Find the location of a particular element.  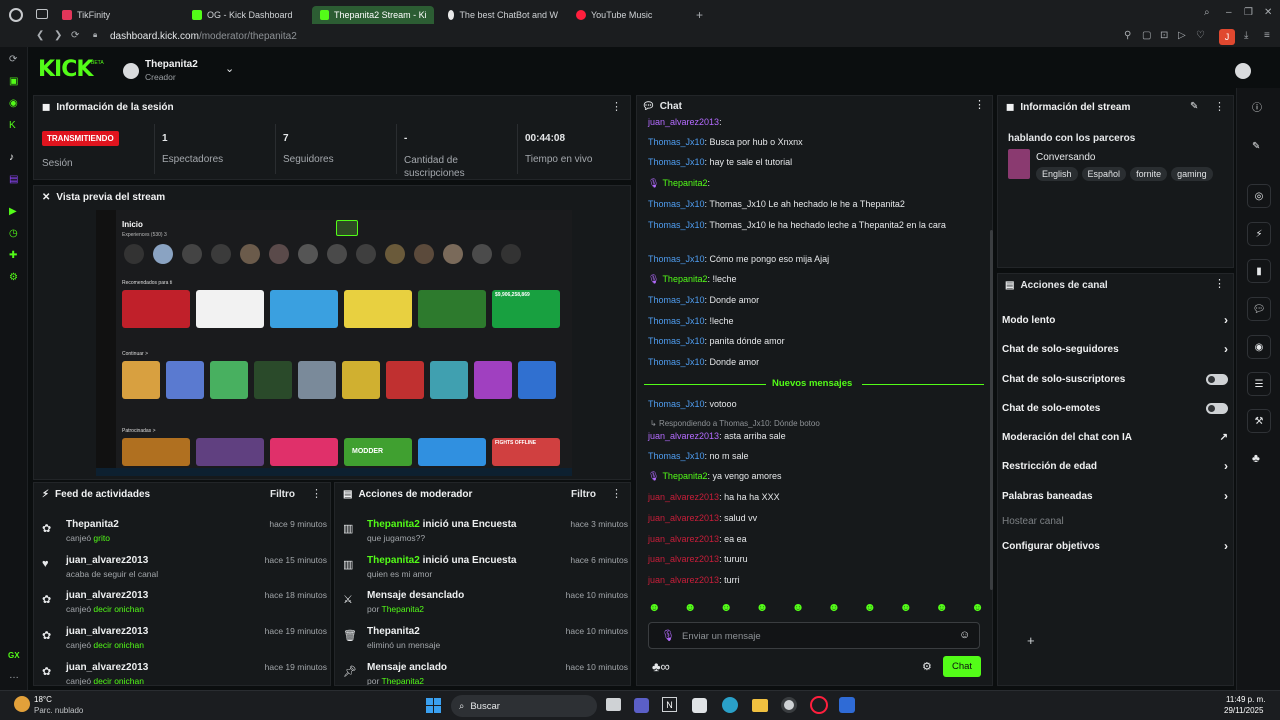

chat-menu-icon: ⋮ is located at coordinates (979, 105).